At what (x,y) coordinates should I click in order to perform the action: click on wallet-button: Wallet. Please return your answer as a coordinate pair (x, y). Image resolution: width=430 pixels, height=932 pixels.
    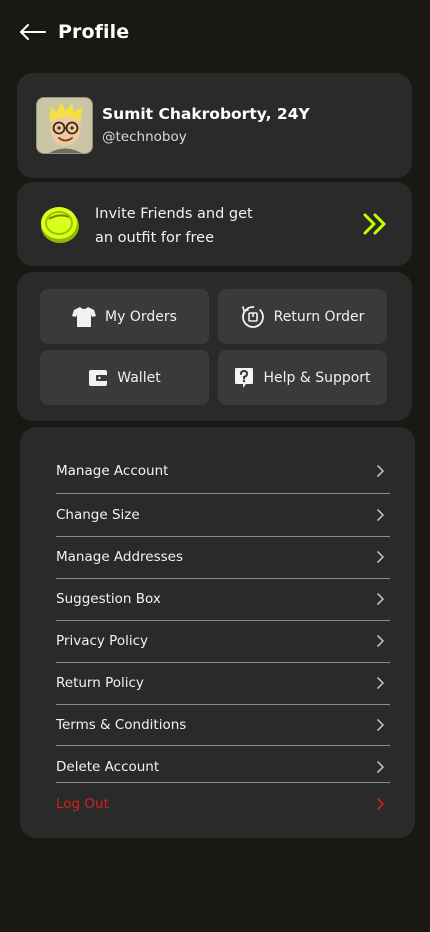
    Looking at the image, I should click on (124, 377).